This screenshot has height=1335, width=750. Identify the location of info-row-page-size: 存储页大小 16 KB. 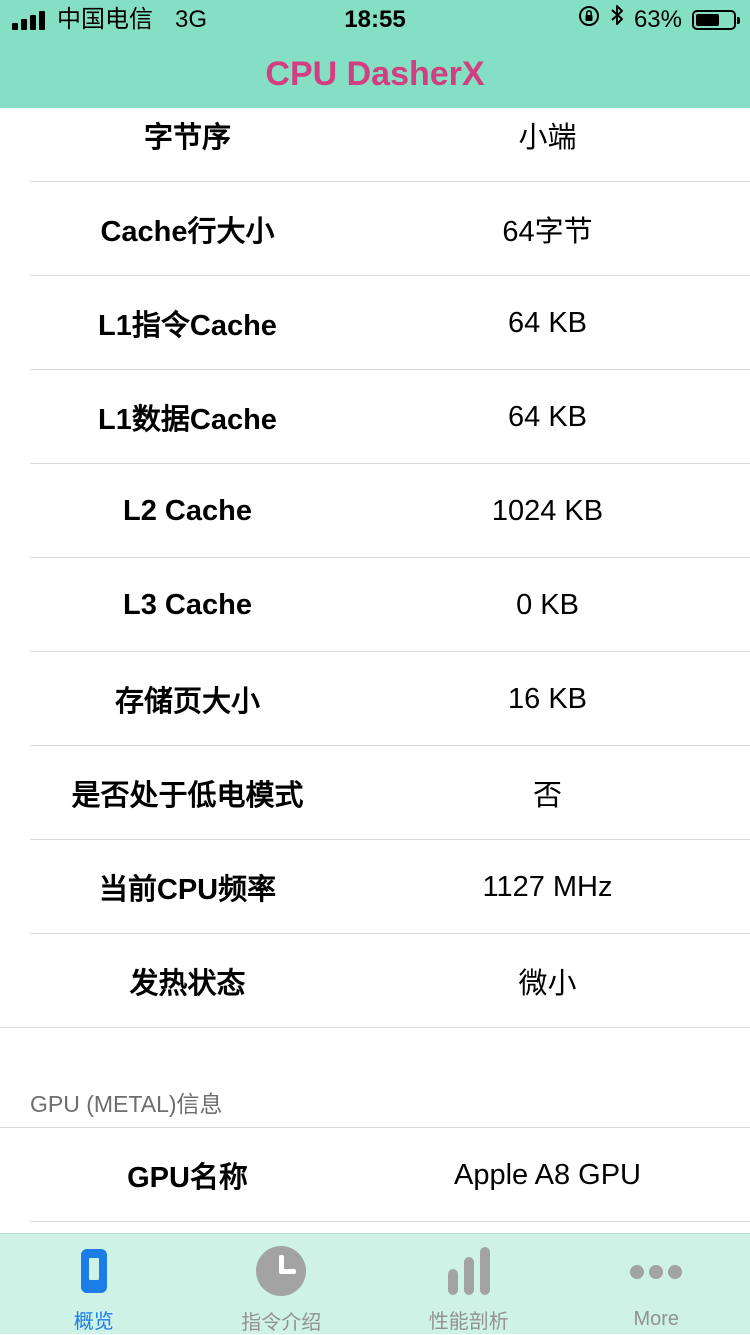
(375, 699).